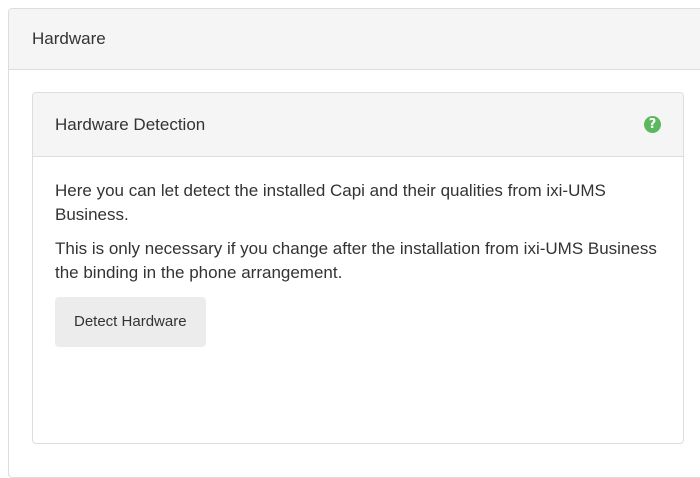 Image resolution: width=700 pixels, height=478 pixels. What do you see at coordinates (130, 124) in the screenshot?
I see `hardware-detection-title: Hardware Detection` at bounding box center [130, 124].